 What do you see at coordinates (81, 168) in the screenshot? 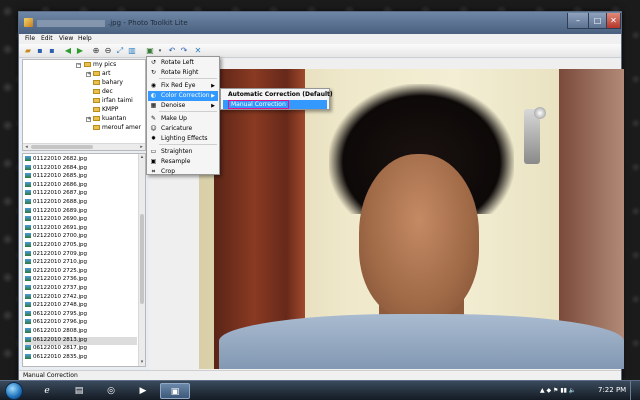
I see `file-list-item: 01122010 2684.jpg` at bounding box center [81, 168].